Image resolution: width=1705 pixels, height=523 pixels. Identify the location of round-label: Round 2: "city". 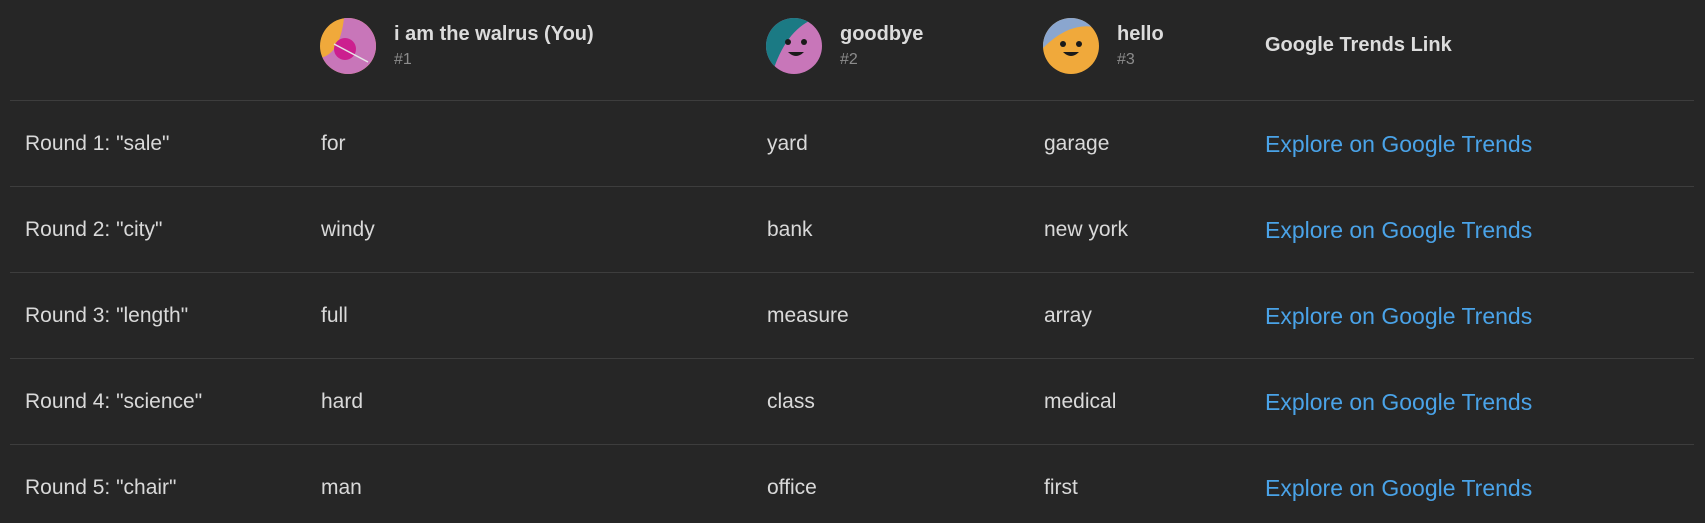
(94, 229).